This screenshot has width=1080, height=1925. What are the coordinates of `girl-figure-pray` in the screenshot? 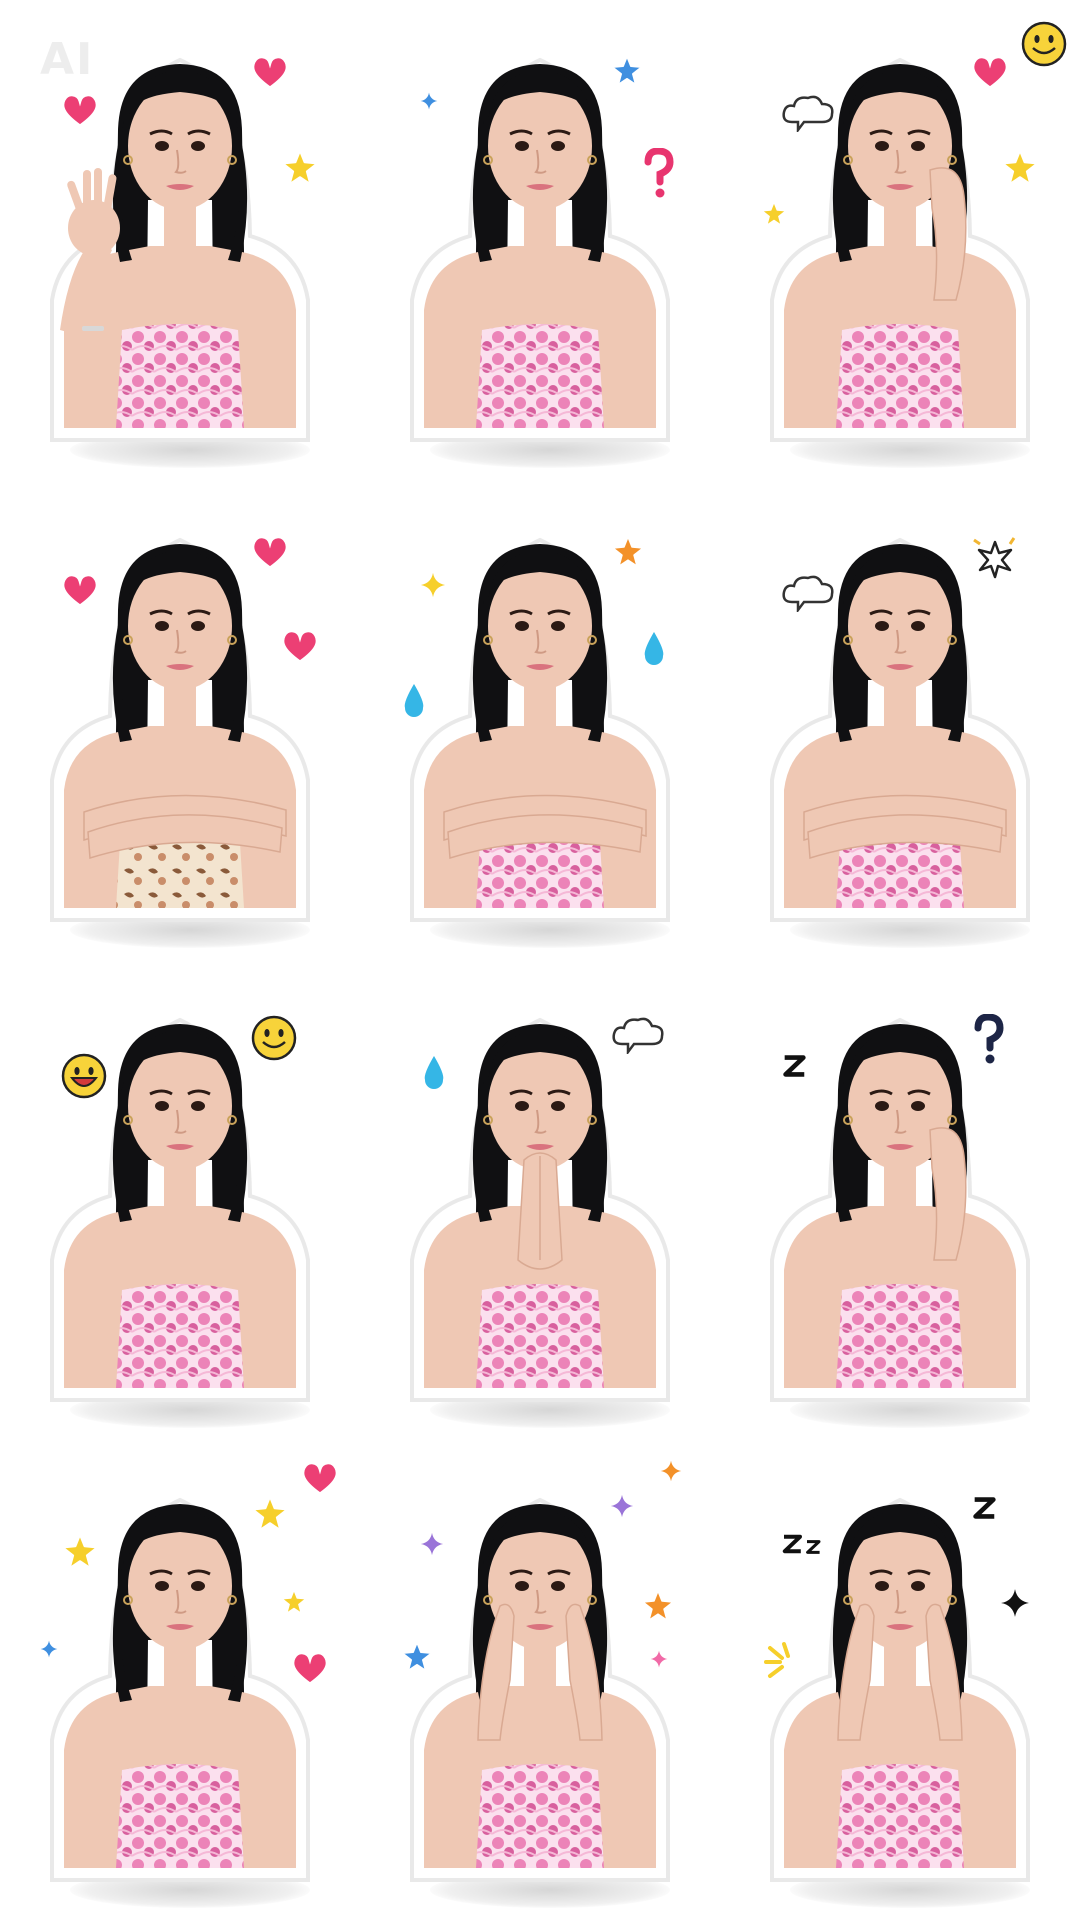 It's located at (540, 1200).